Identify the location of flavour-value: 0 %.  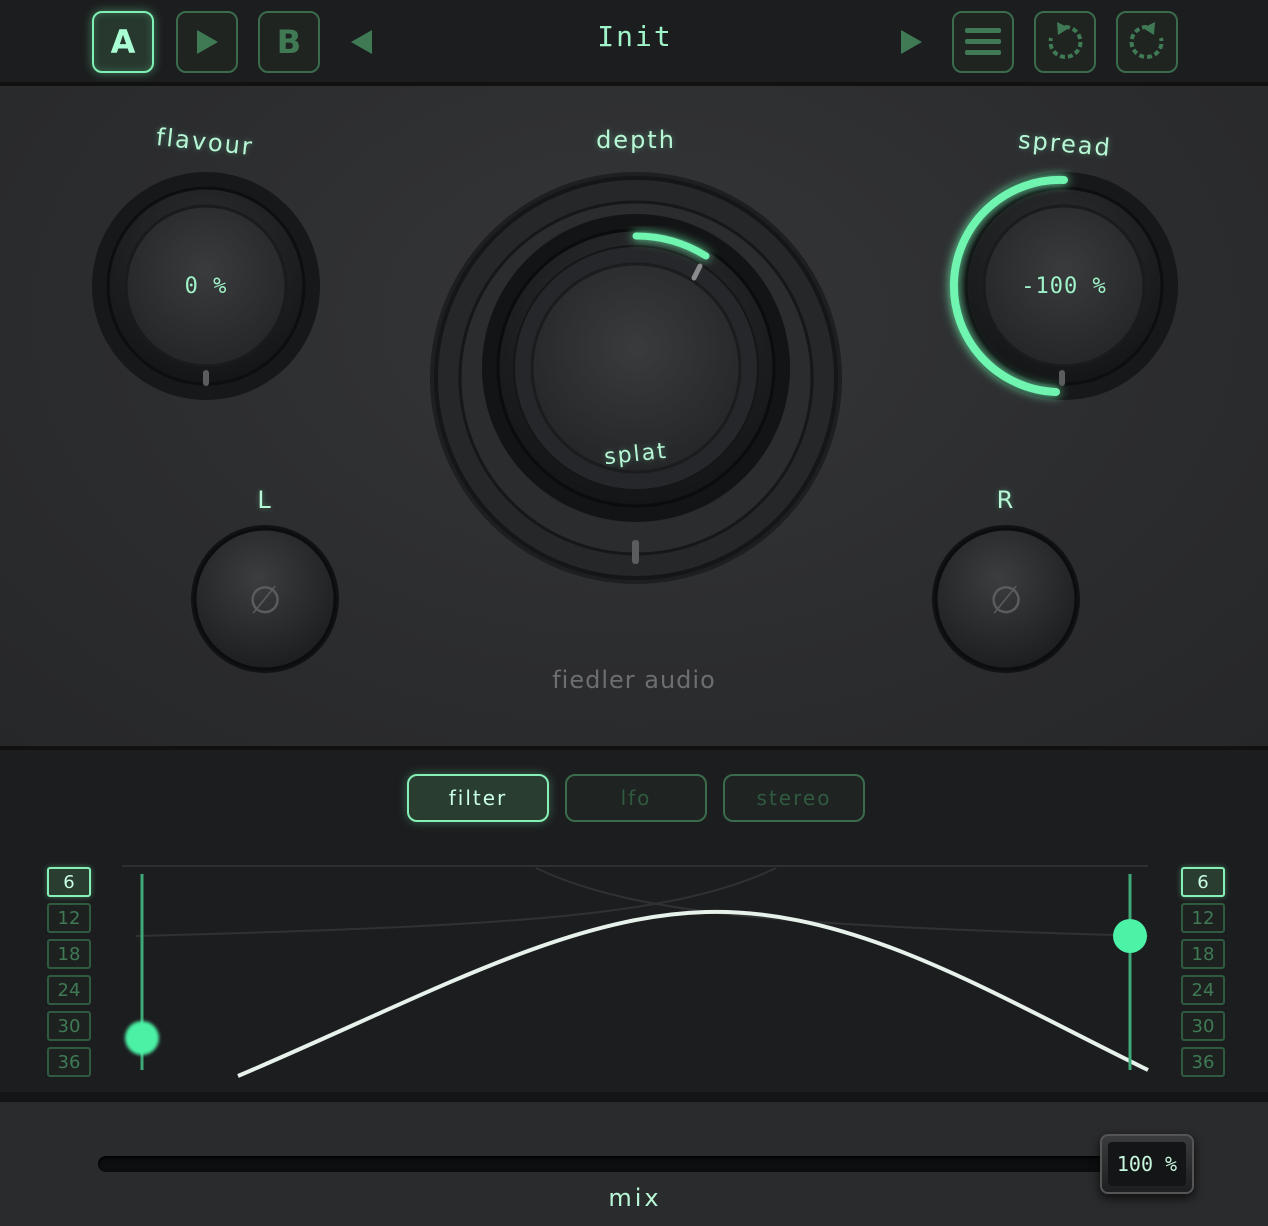
(206, 286).